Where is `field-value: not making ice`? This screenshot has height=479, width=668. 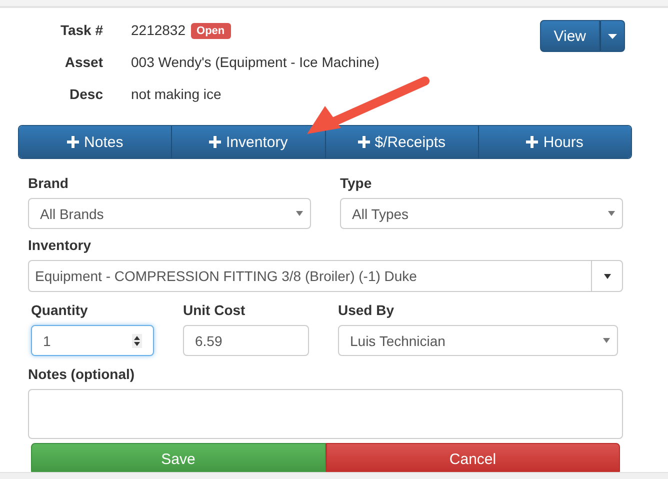 field-value: not making ice is located at coordinates (176, 94).